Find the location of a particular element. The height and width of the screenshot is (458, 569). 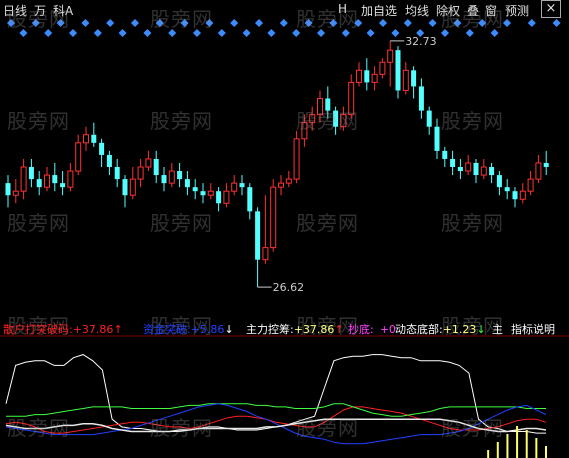

indicator-main-label: 主 is located at coordinates (497, 329).